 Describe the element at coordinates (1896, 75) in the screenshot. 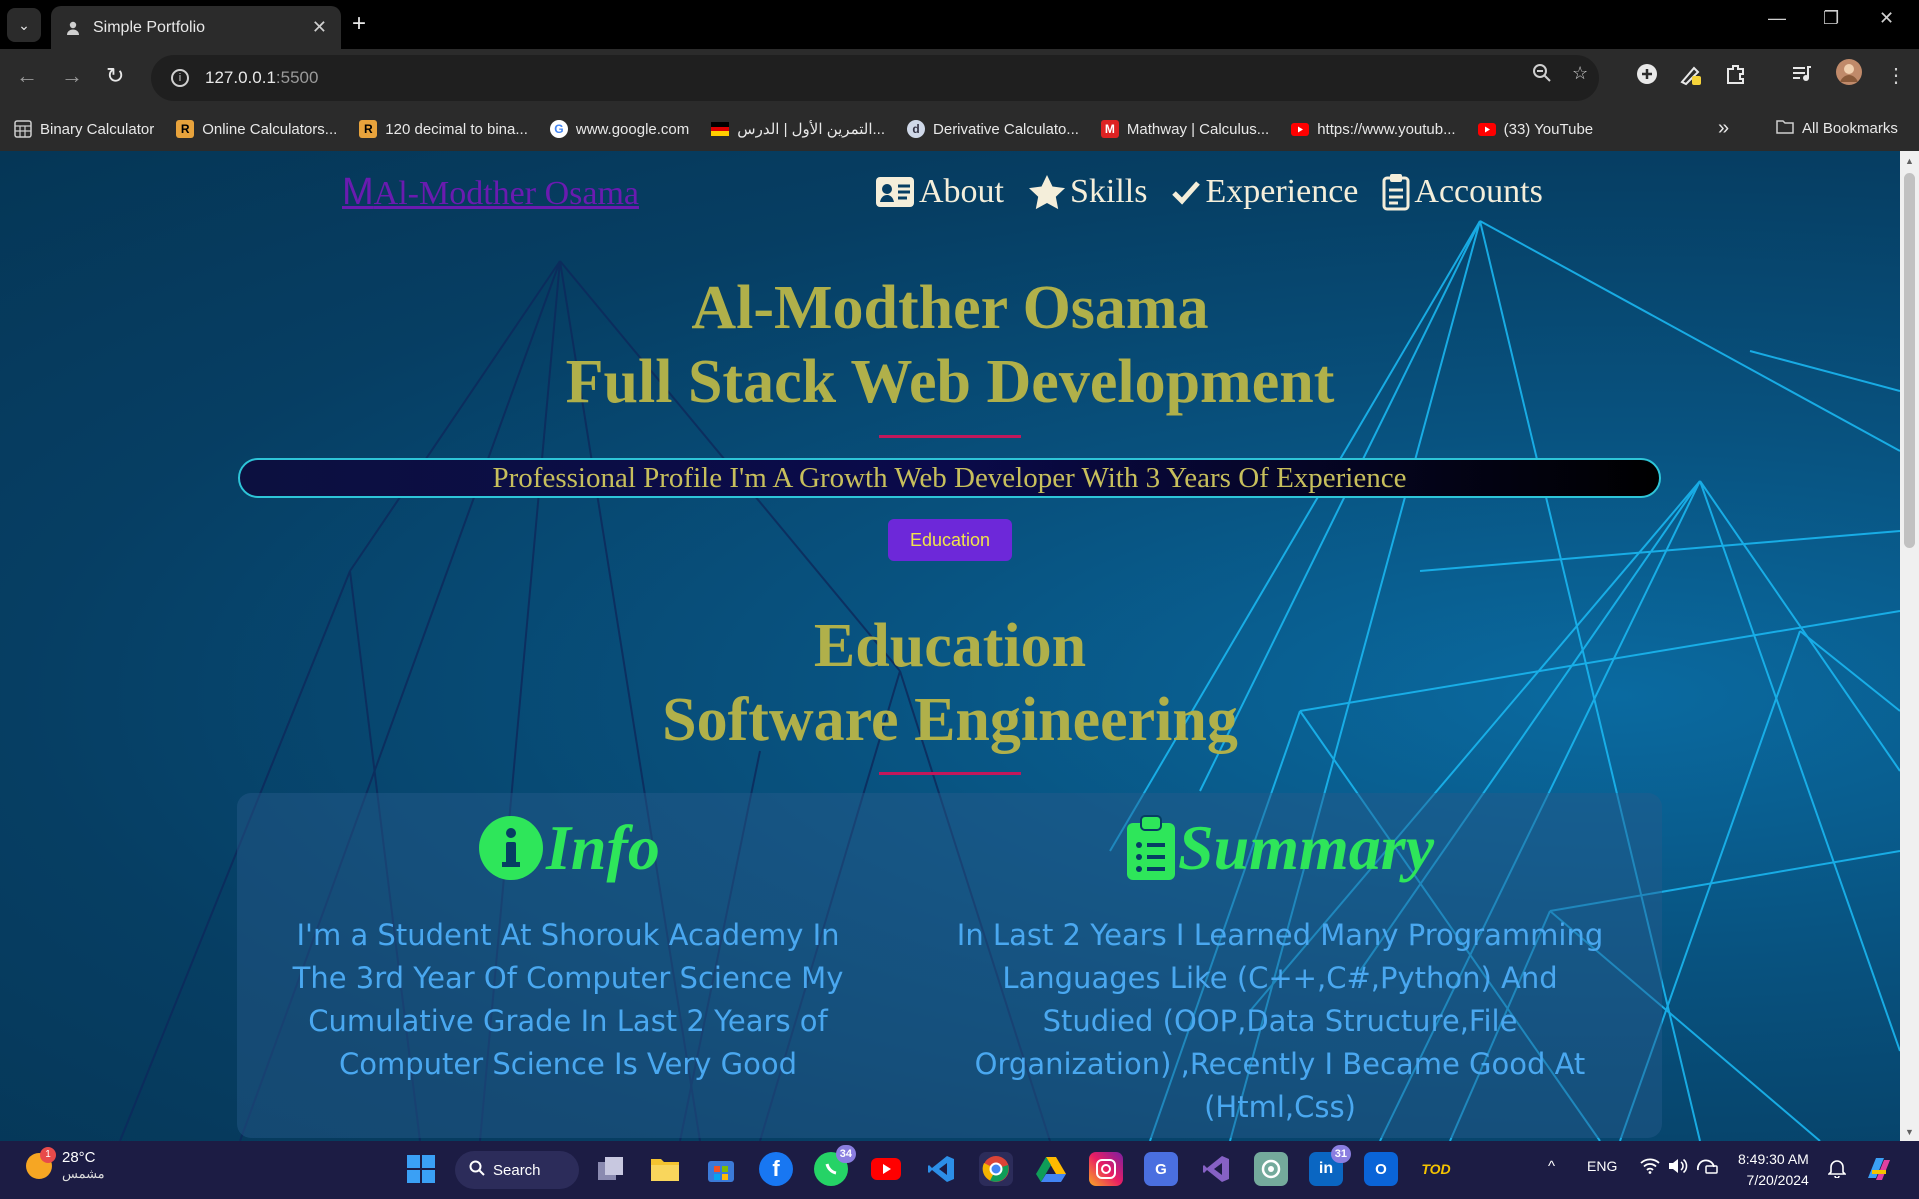

I see `more-menu-icon: ⋮` at that location.